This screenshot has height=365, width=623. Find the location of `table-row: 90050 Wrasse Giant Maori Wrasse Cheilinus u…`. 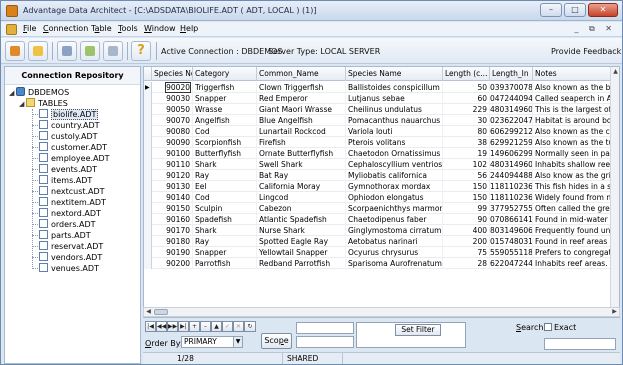

table-row: 90050 Wrasse Giant Maori Wrasse Cheilinus u… is located at coordinates (381, 109).